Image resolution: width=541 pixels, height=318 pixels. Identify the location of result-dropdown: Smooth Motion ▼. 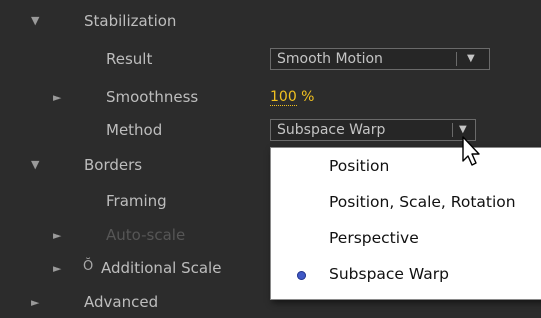
(380, 59).